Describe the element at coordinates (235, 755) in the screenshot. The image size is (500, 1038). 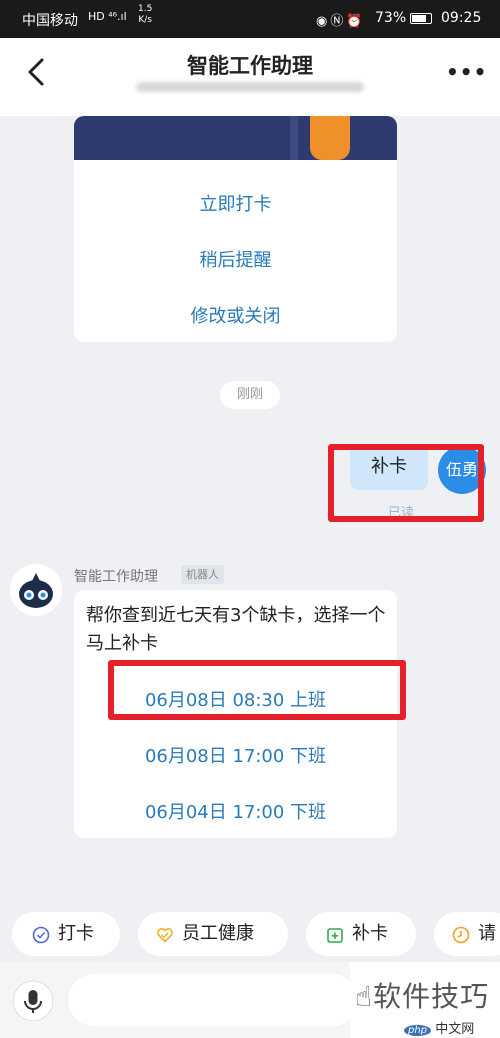
I see `missed-punch-option: 06月08日 17:00 下班` at that location.